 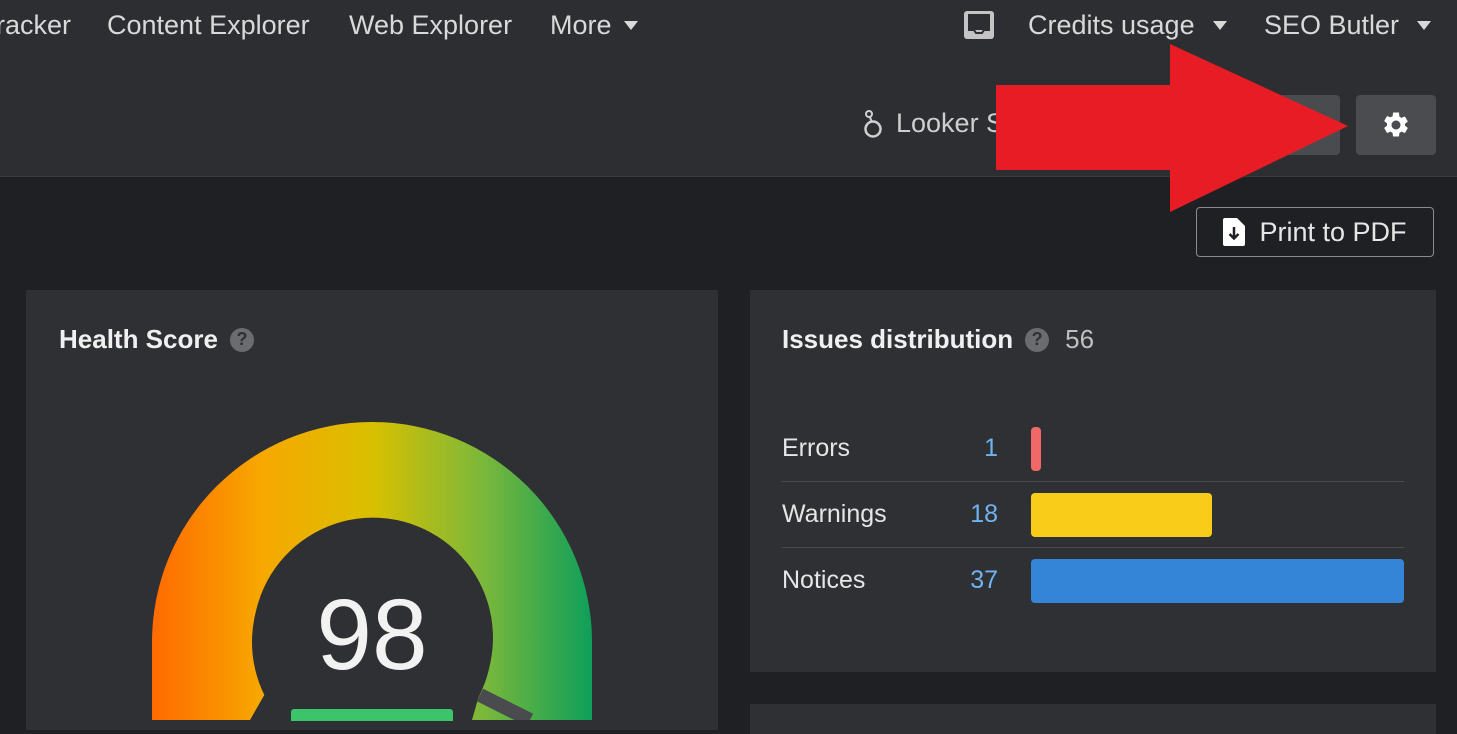 I want to click on nav-content-explorer: Content Explorer, so click(x=208, y=25).